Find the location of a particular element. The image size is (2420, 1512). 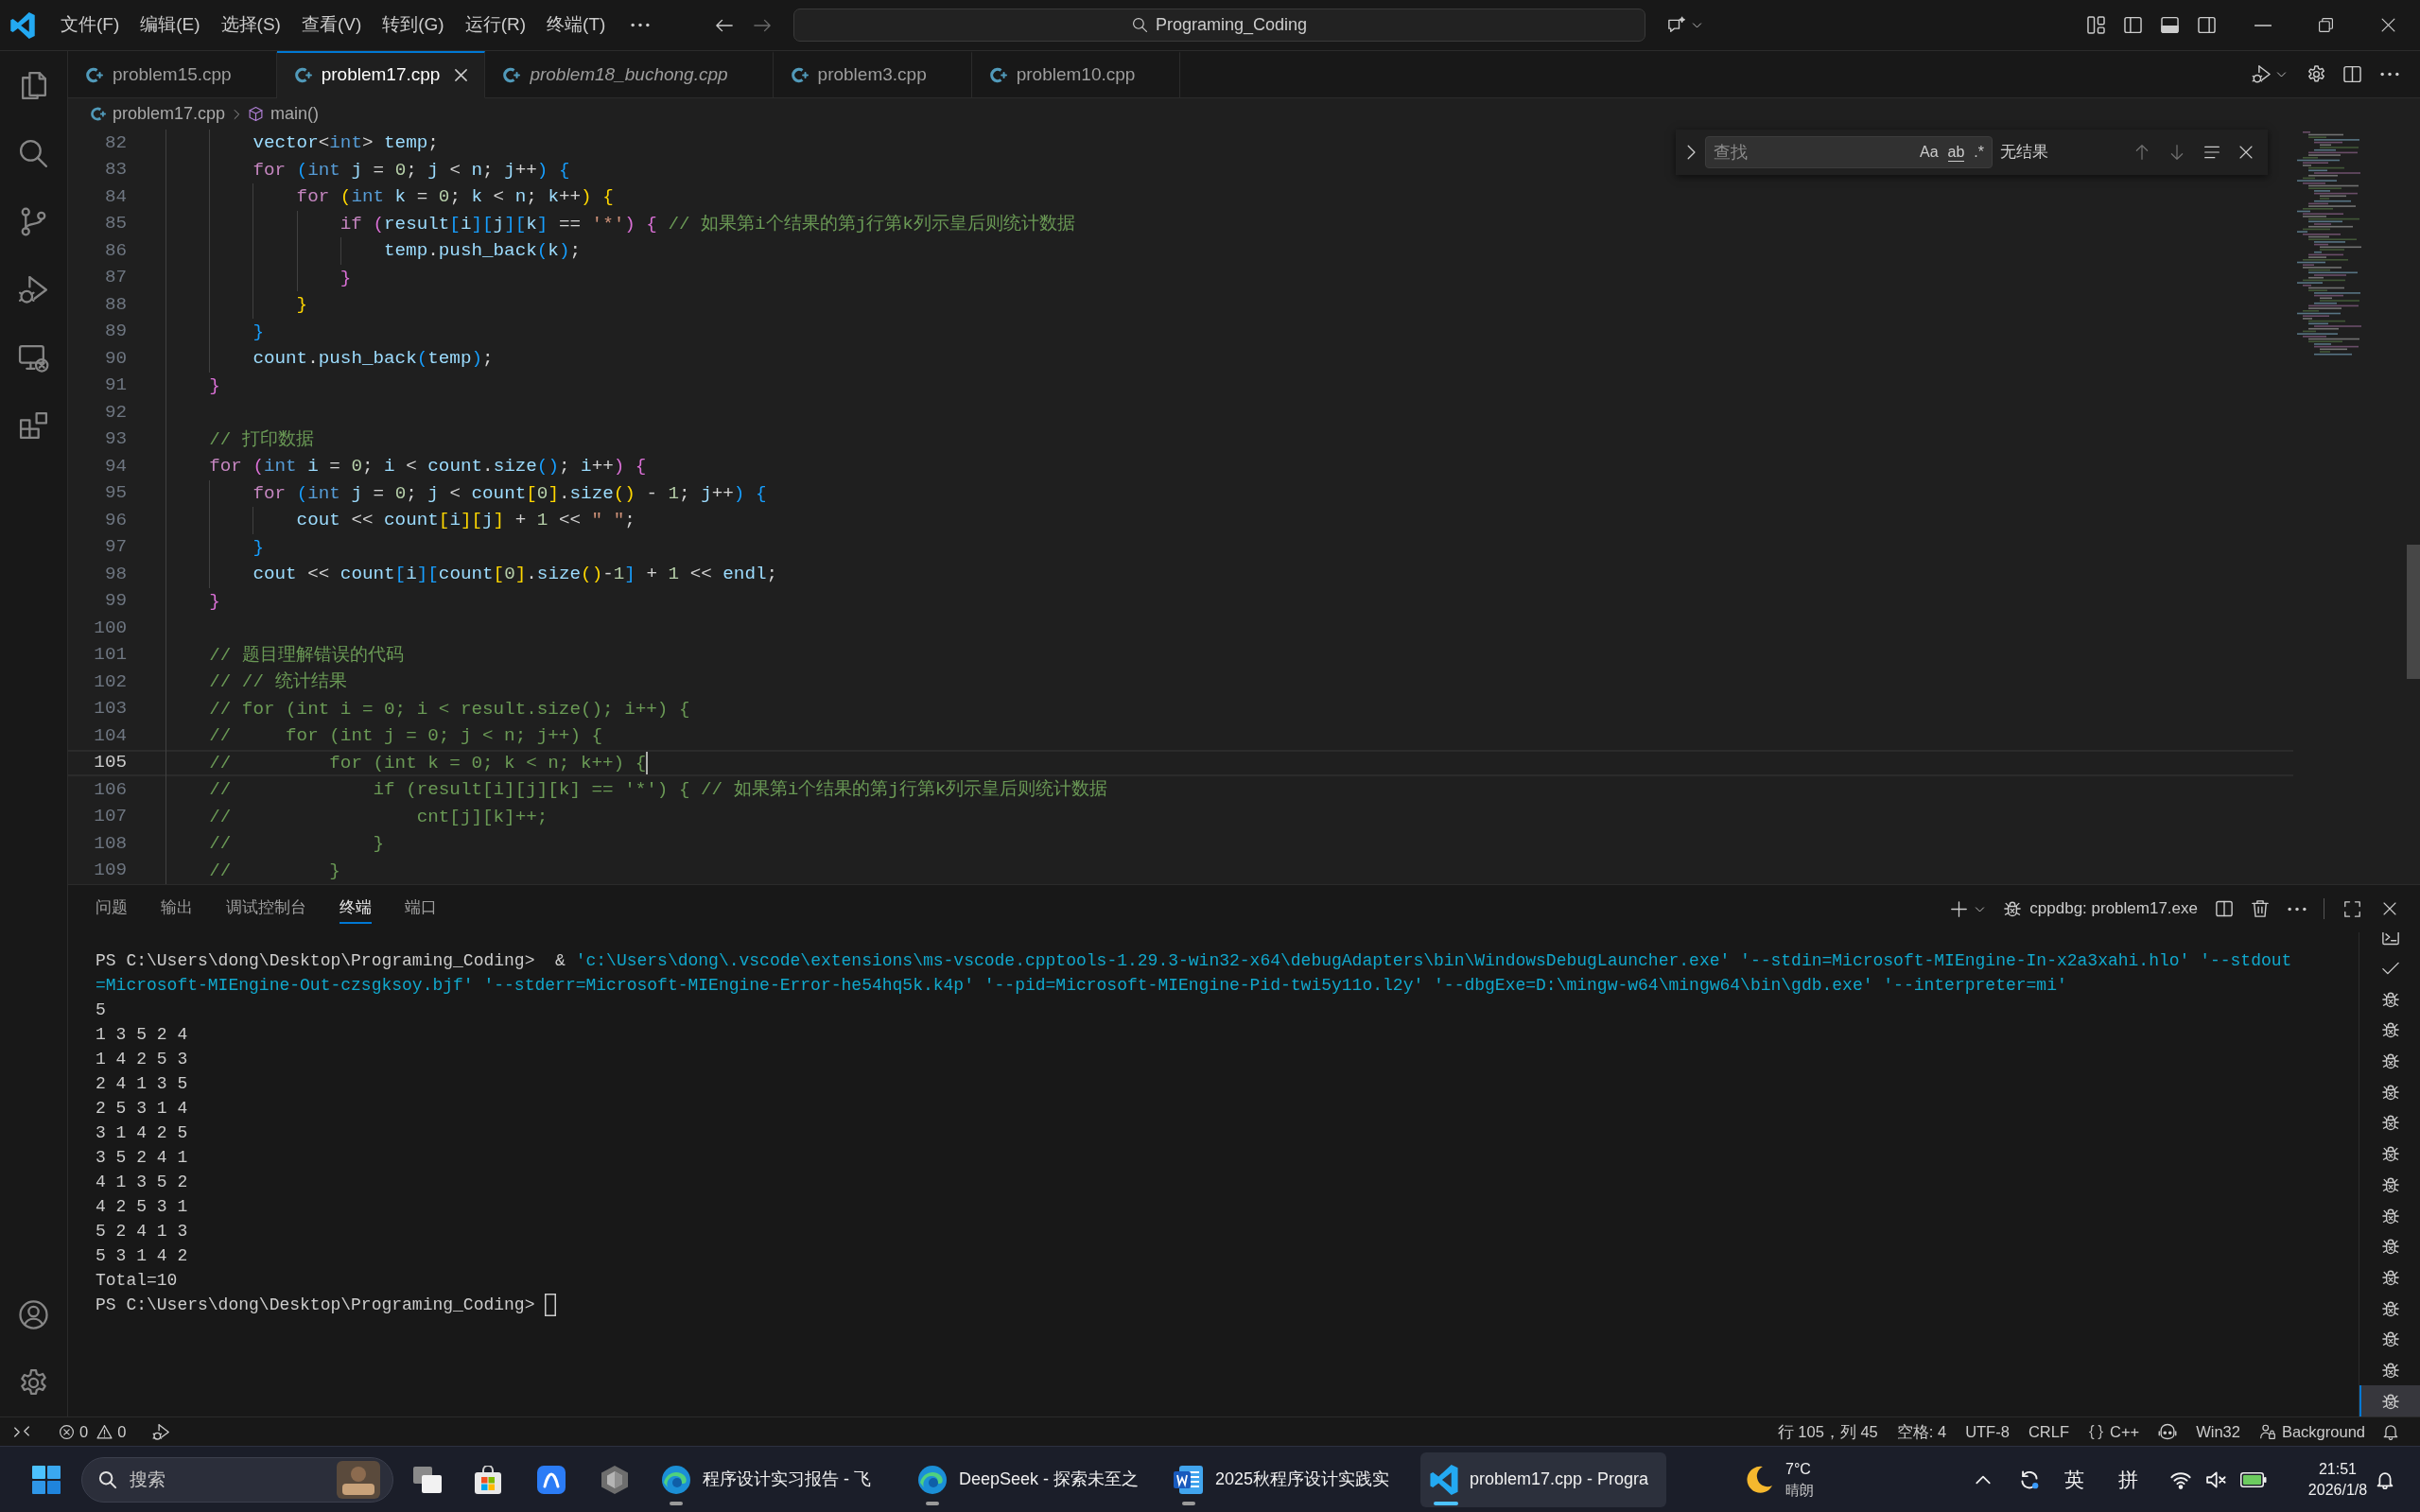

shopping-bag-icon is located at coordinates (488, 1479).